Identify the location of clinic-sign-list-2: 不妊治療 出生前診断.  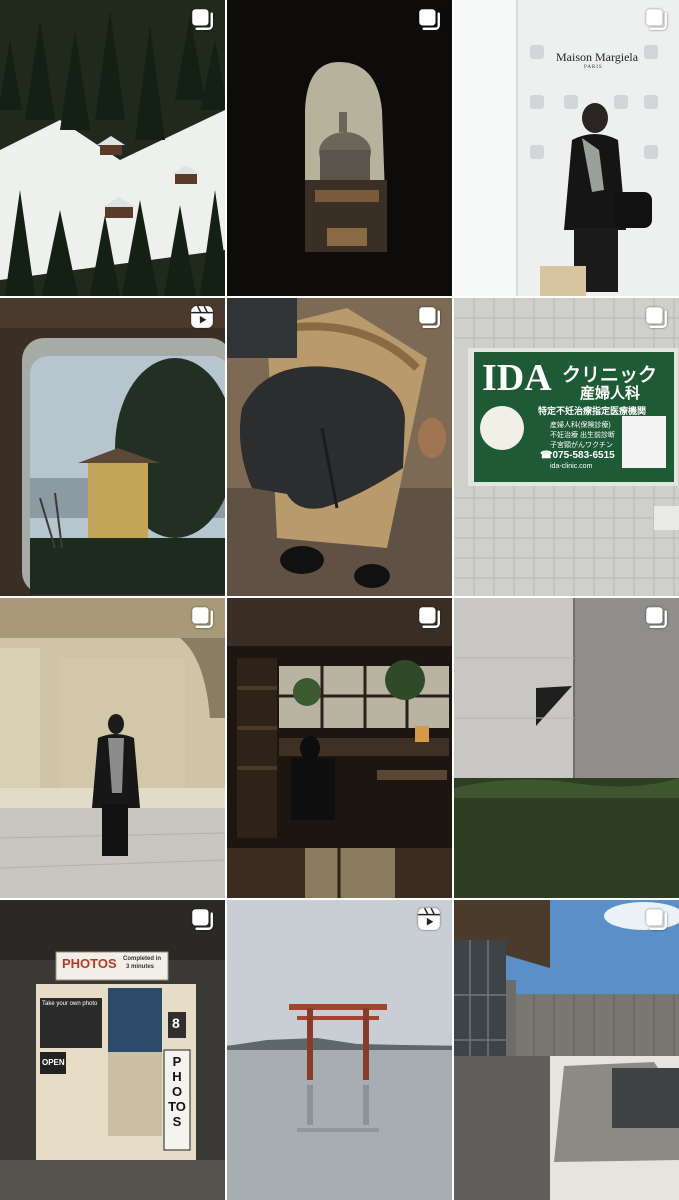
(582, 435).